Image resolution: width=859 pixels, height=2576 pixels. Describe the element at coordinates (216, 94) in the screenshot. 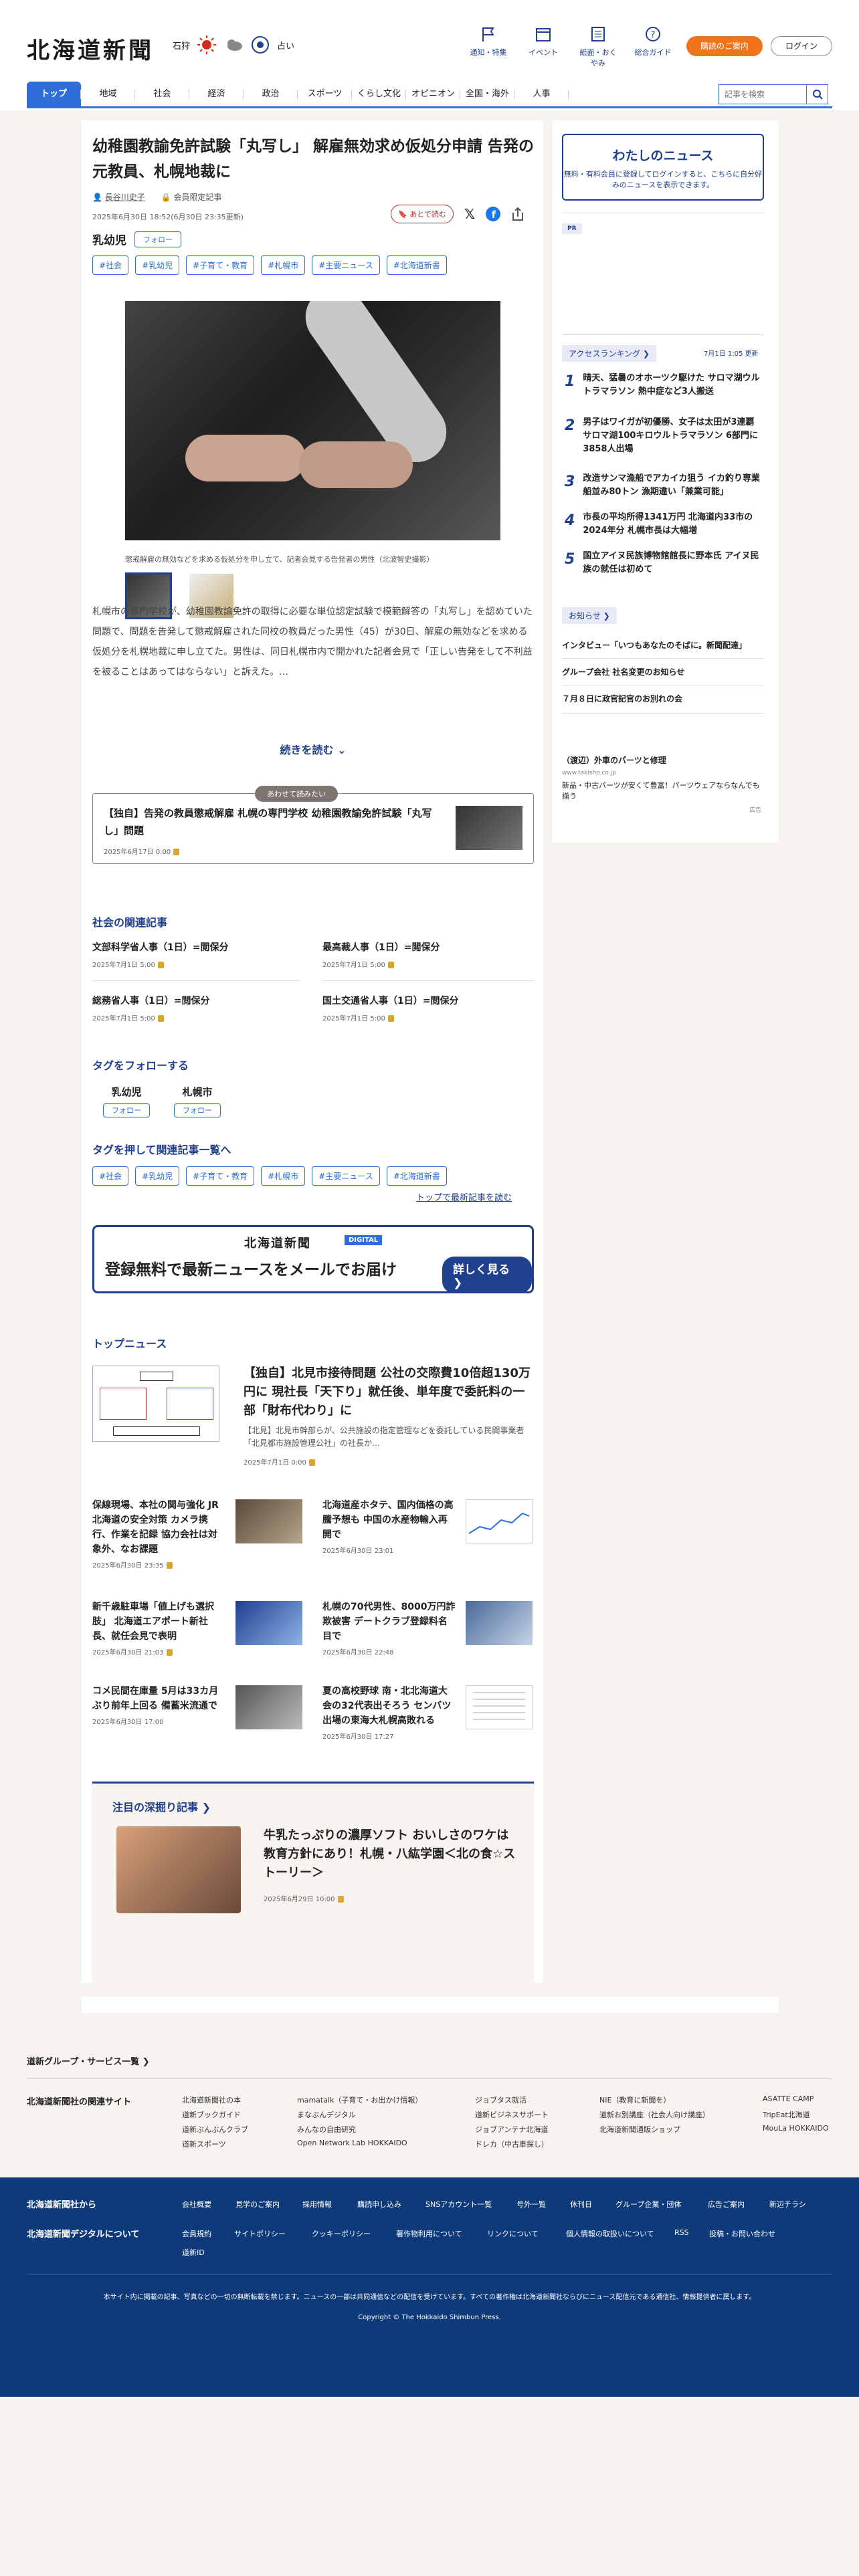

I see `nav-tab-economy: 経済` at that location.